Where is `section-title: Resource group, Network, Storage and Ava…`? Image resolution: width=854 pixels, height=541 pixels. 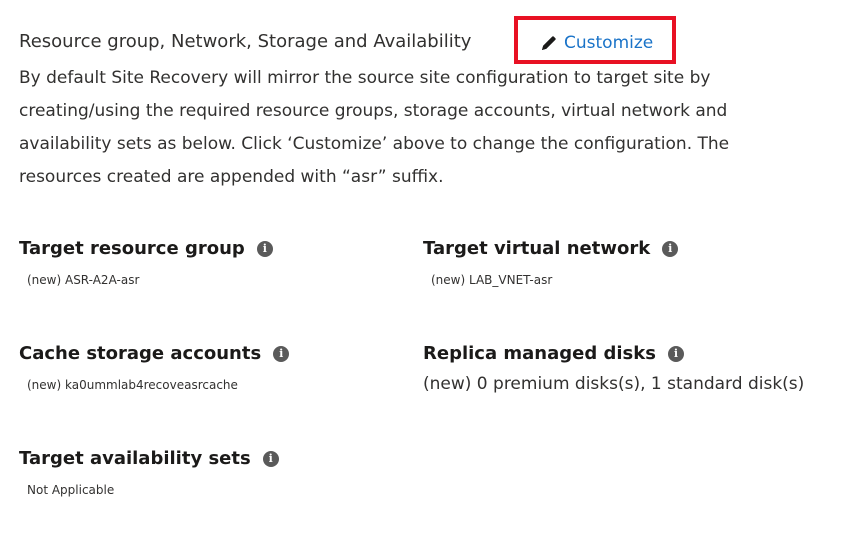
section-title: Resource group, Network, Storage and Ava… is located at coordinates (245, 41).